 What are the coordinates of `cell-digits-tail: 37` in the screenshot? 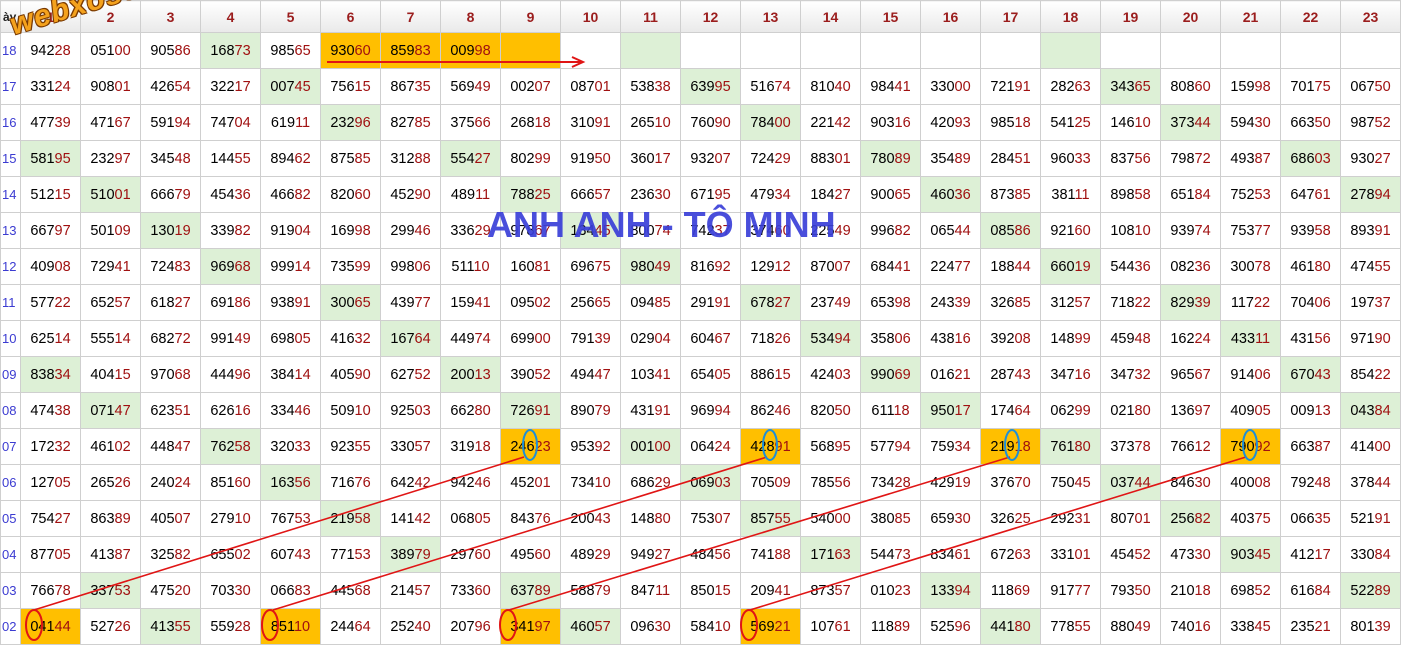 It's located at (1382, 302).